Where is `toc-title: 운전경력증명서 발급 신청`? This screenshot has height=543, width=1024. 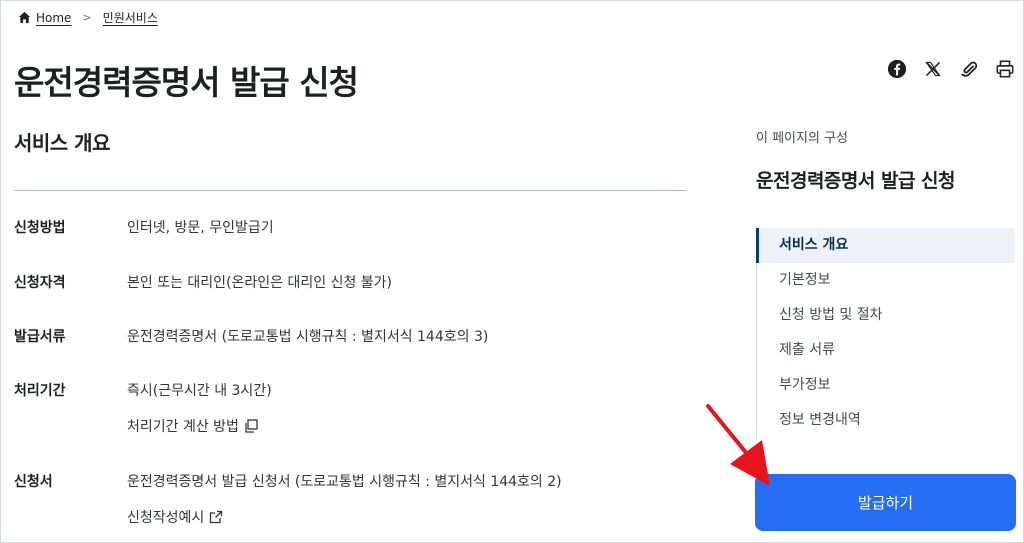
toc-title: 운전경력증명서 발급 신청 is located at coordinates (856, 181).